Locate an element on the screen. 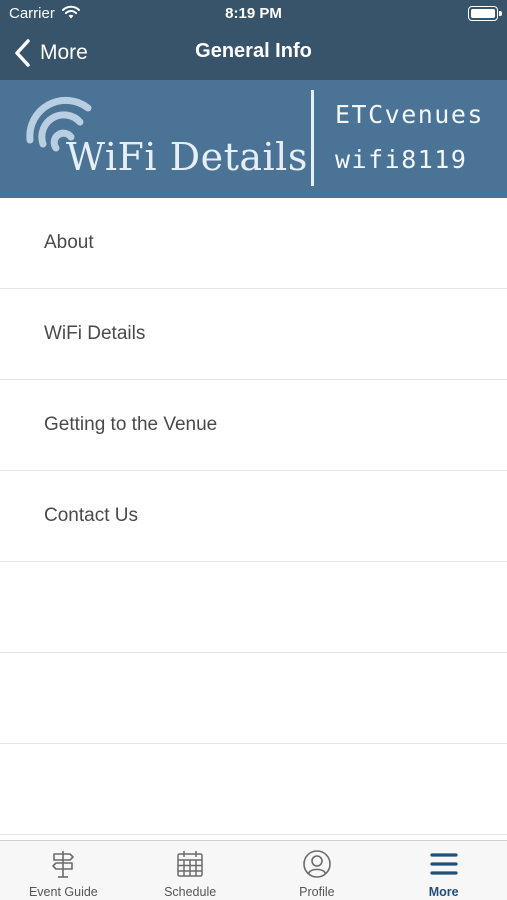 Image resolution: width=507 pixels, height=900 pixels. wifi-password: wifi8119 is located at coordinates (401, 159).